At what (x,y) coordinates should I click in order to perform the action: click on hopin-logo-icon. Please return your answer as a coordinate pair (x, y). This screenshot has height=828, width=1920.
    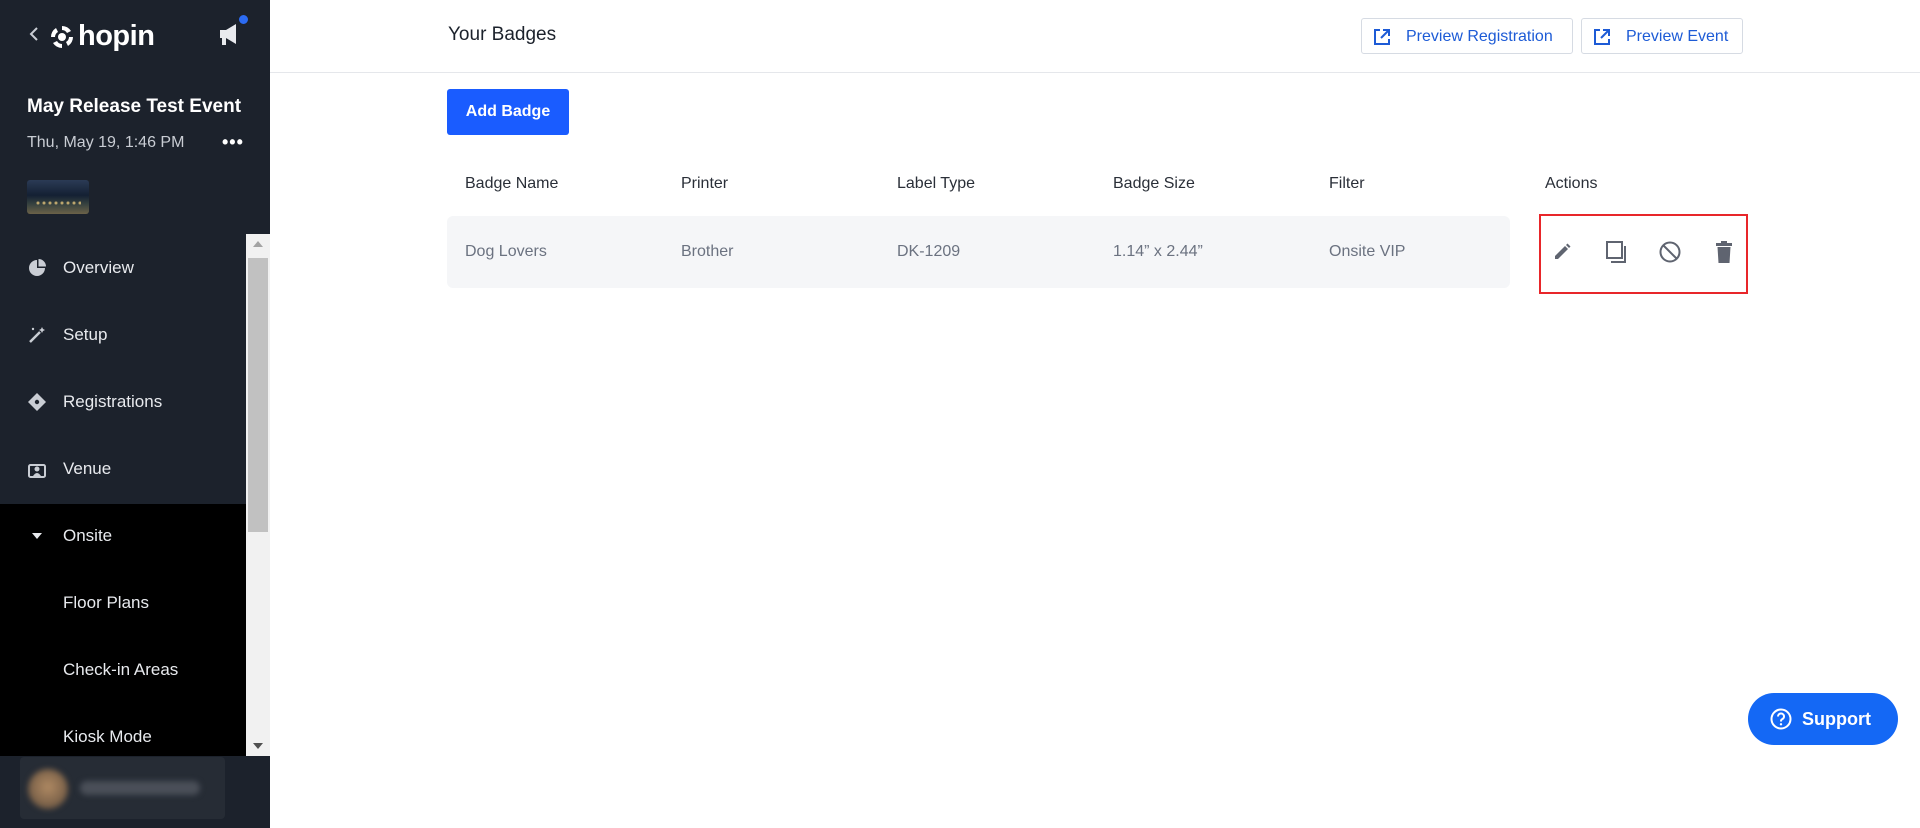
    Looking at the image, I should click on (62, 36).